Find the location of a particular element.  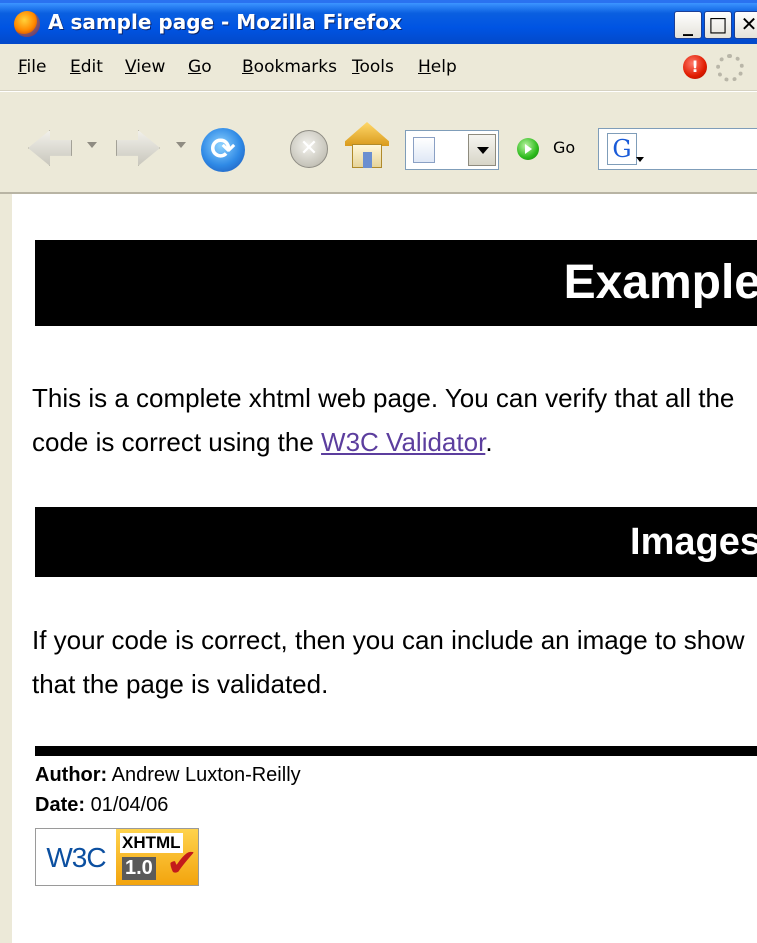

author-line: Author: Andrew Luxton-Reilly is located at coordinates (168, 775).